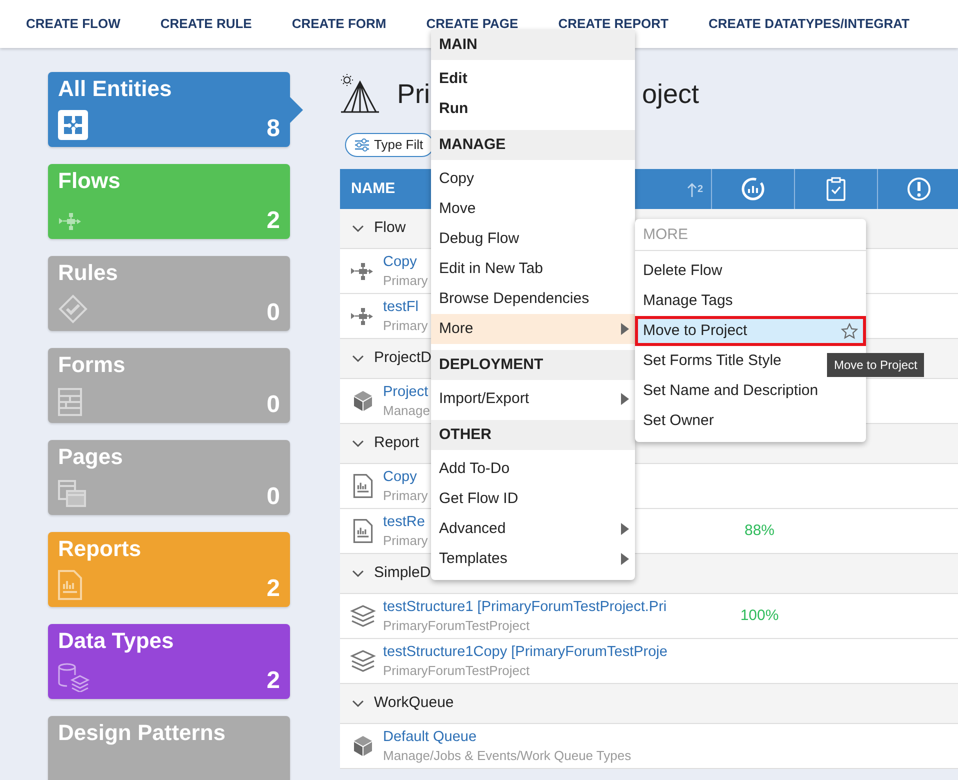 This screenshot has width=958, height=780. I want to click on group-label: Report, so click(397, 443).